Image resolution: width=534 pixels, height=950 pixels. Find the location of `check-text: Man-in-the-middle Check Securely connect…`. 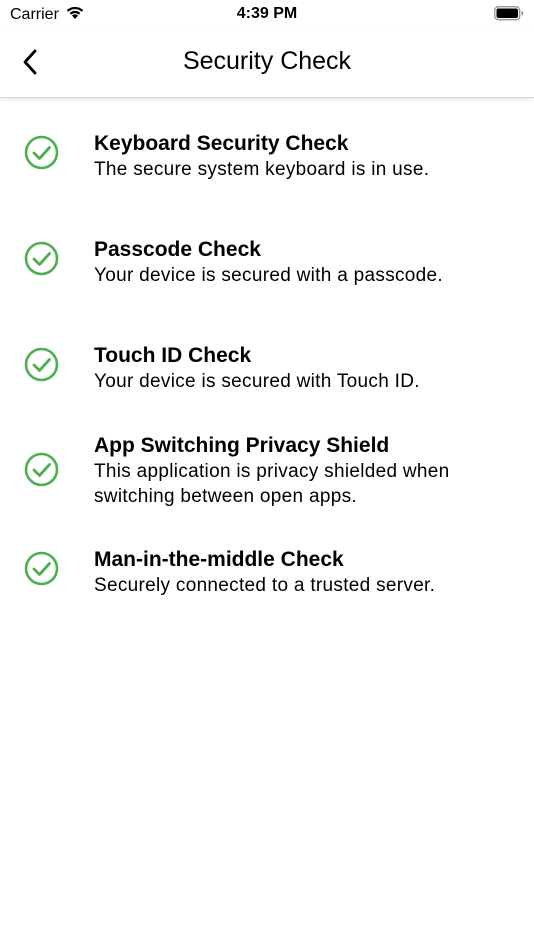

check-text: Man-in-the-middle Check Securely connect… is located at coordinates (304, 572).